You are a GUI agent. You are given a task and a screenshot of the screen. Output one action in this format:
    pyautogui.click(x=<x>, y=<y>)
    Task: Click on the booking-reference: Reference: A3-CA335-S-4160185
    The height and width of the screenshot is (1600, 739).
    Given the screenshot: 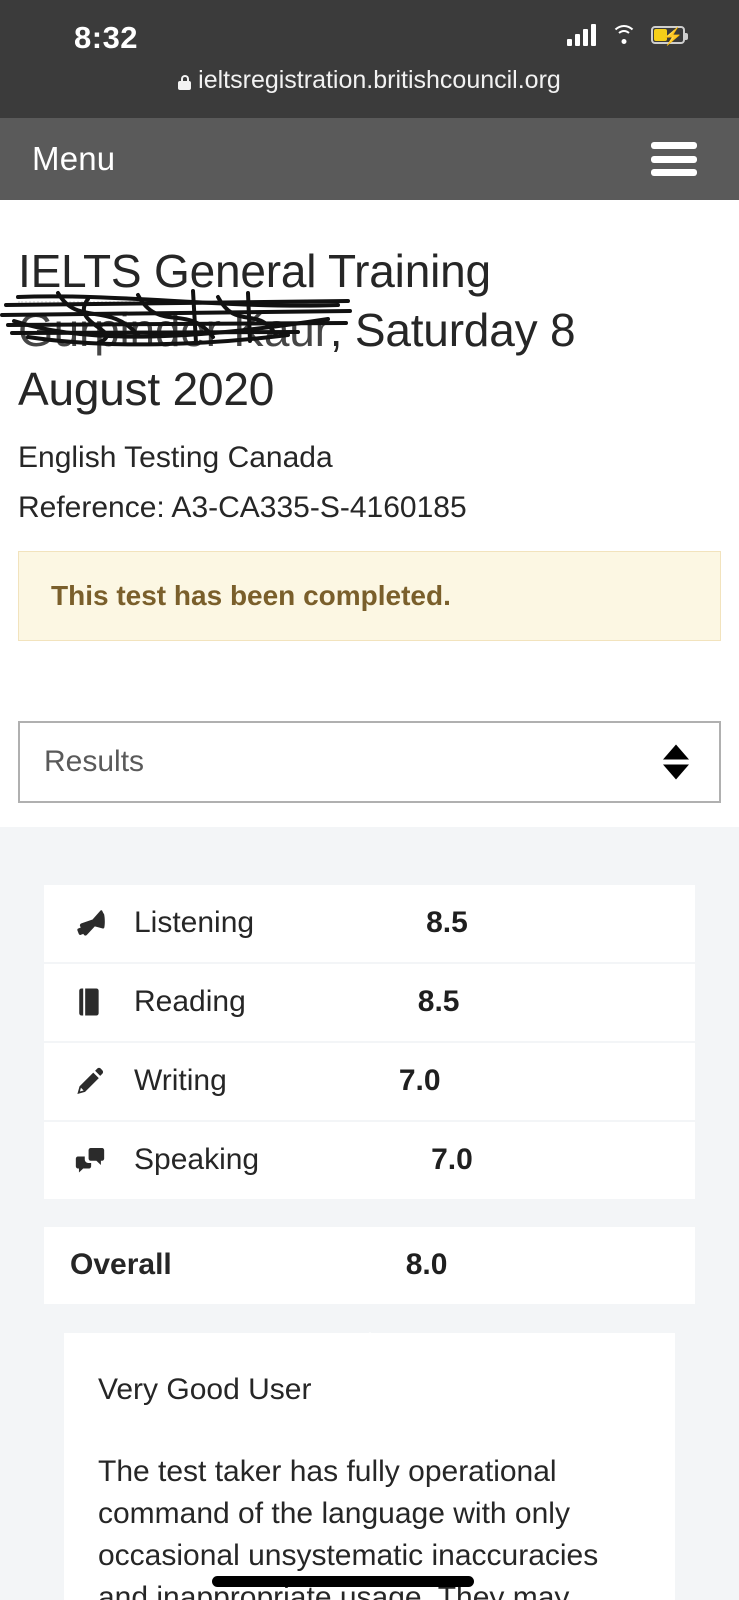 What is the action you would take?
    pyautogui.click(x=242, y=507)
    